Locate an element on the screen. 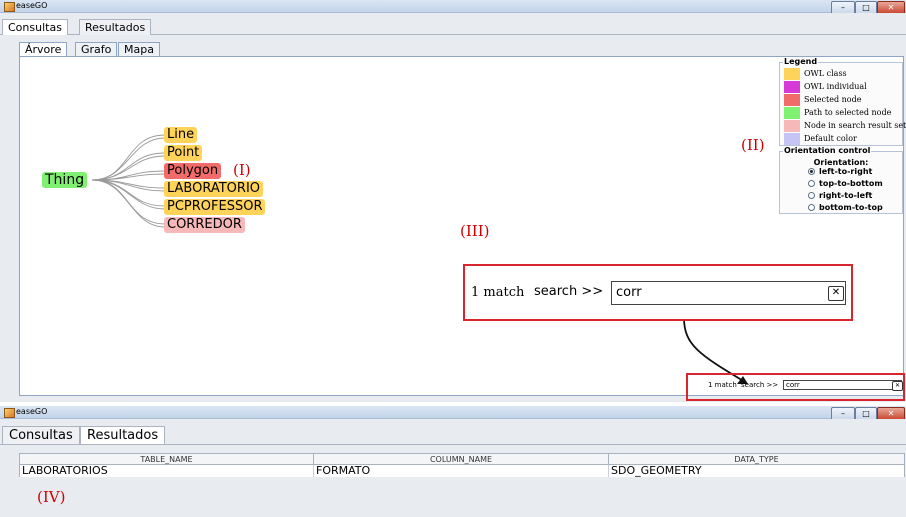 This screenshot has width=906, height=517. annotation-iii: (III) is located at coordinates (475, 231).